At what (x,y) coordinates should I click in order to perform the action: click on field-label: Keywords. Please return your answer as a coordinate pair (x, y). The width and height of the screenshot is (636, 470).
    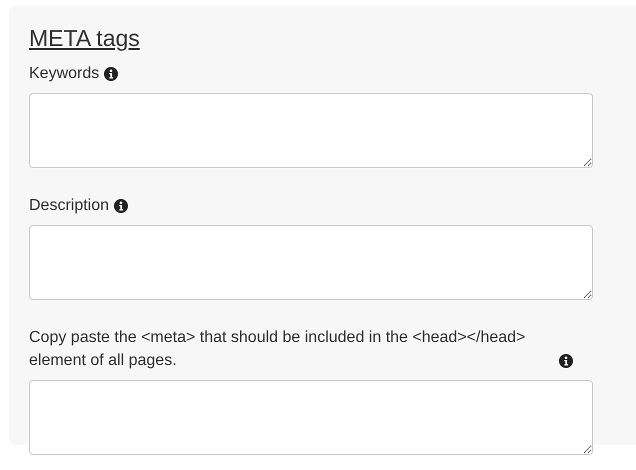
    Looking at the image, I should click on (64, 74).